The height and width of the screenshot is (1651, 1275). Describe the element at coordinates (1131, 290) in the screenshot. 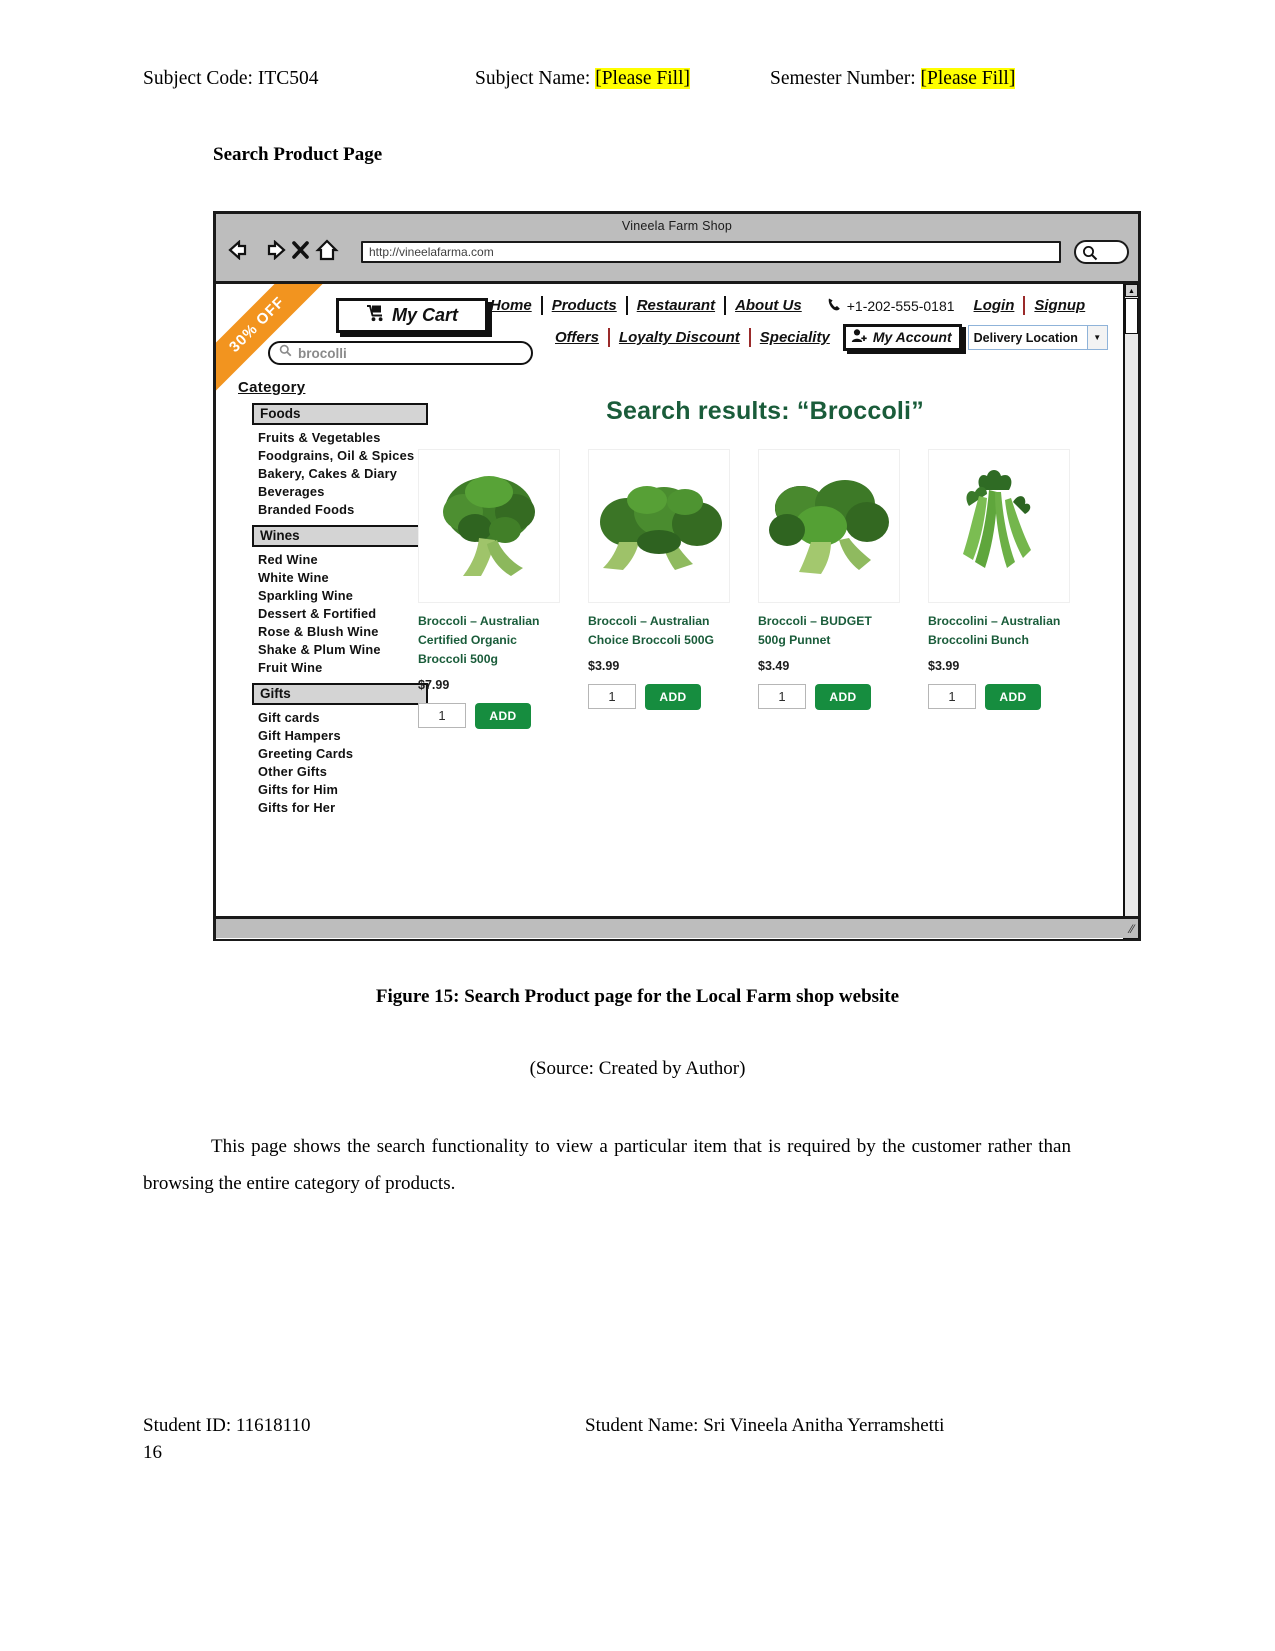

I see `scroll-up-icon: ▲` at that location.